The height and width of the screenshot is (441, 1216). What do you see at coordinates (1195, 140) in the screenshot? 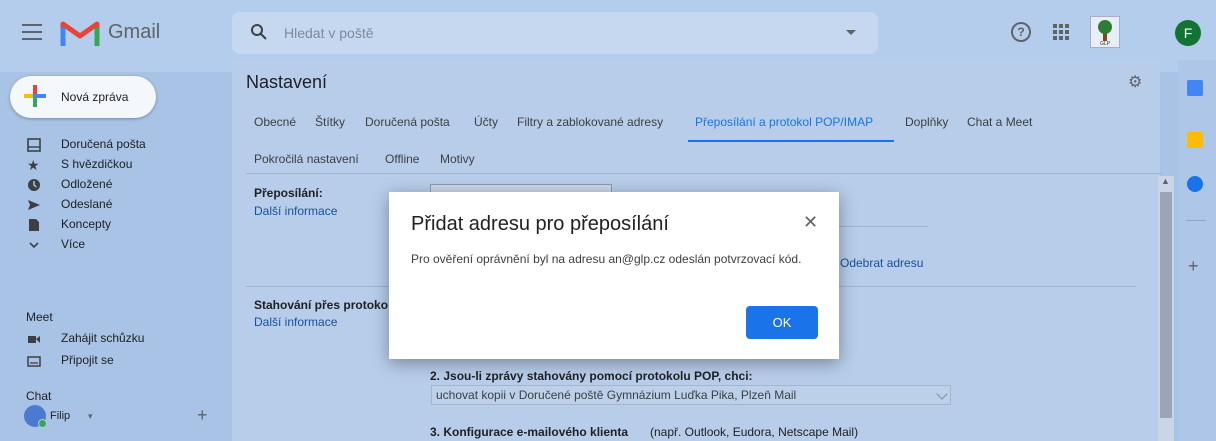
I see `keep-icon` at bounding box center [1195, 140].